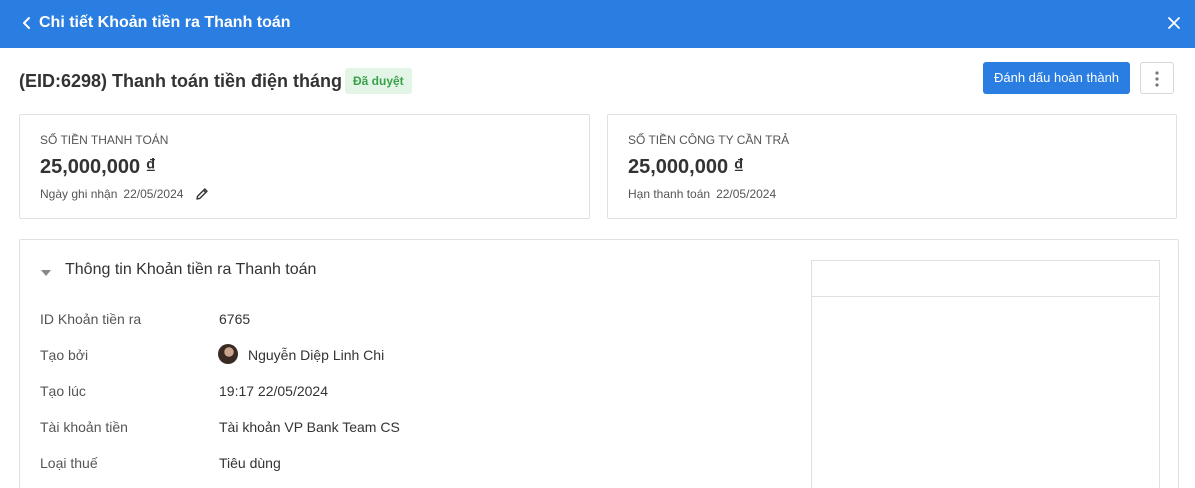 The width and height of the screenshot is (1195, 488). I want to click on payment-amount-value: 25,000,000 ₫, so click(98, 167).